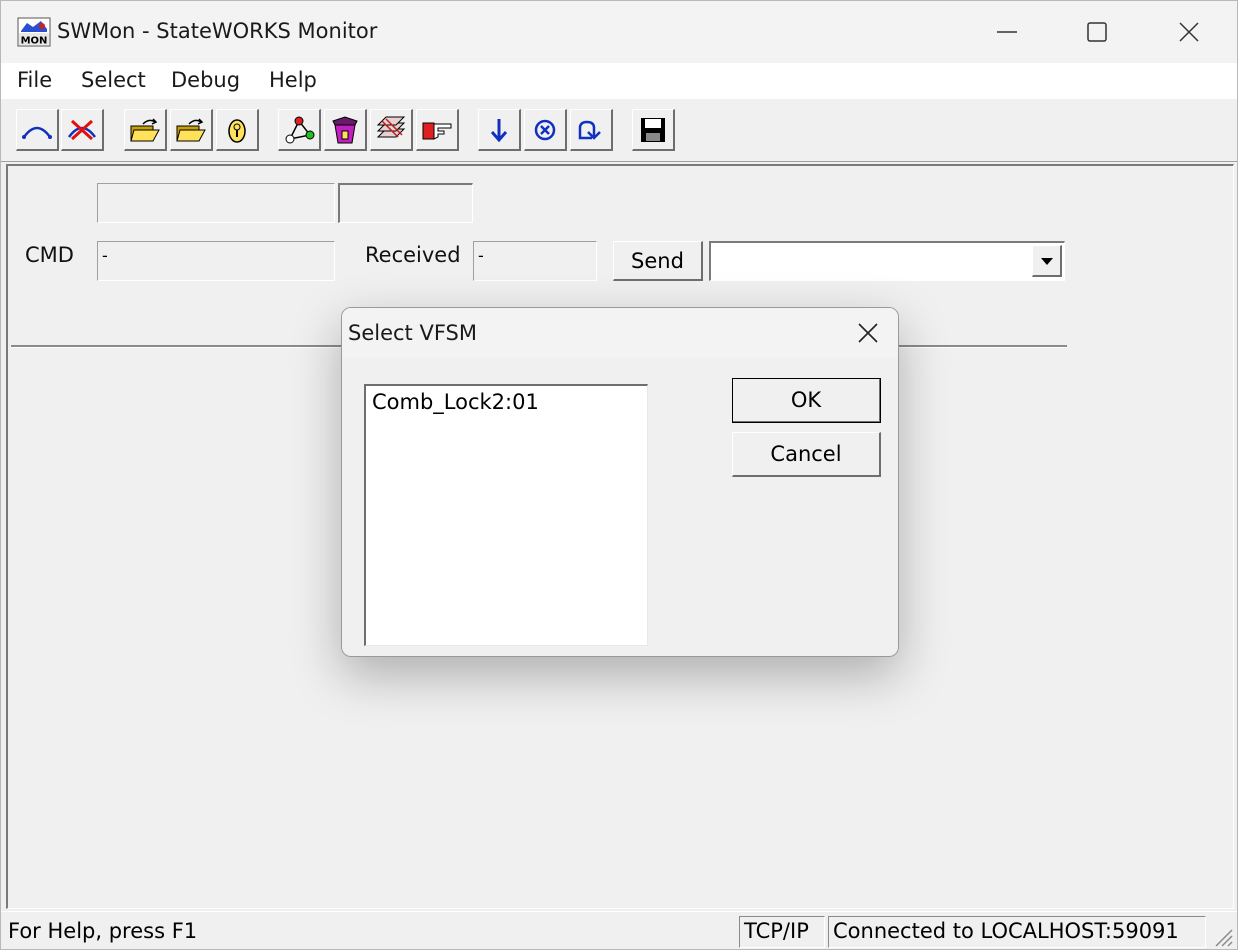 Image resolution: width=1238 pixels, height=950 pixels. I want to click on open-folder-icon, so click(145, 129).